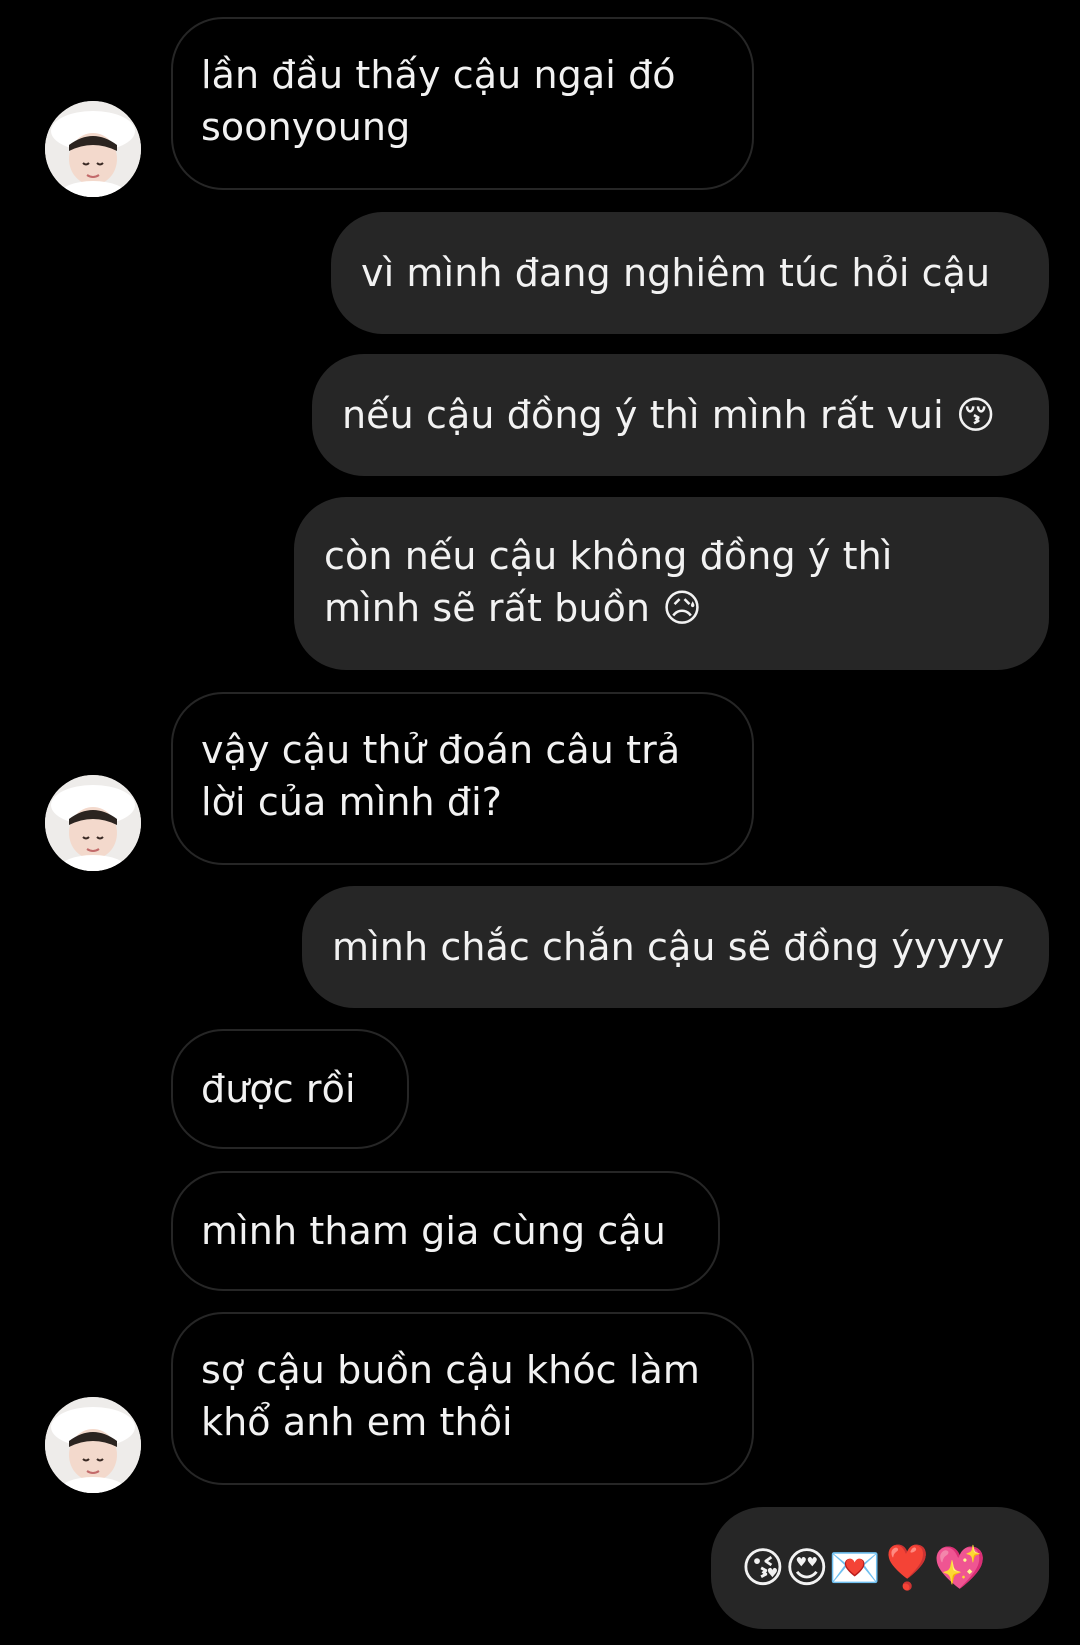 This screenshot has width=1080, height=1645. Describe the element at coordinates (441, 750) in the screenshot. I see `message-text: vậy cậu thử đoán câu trả` at that location.